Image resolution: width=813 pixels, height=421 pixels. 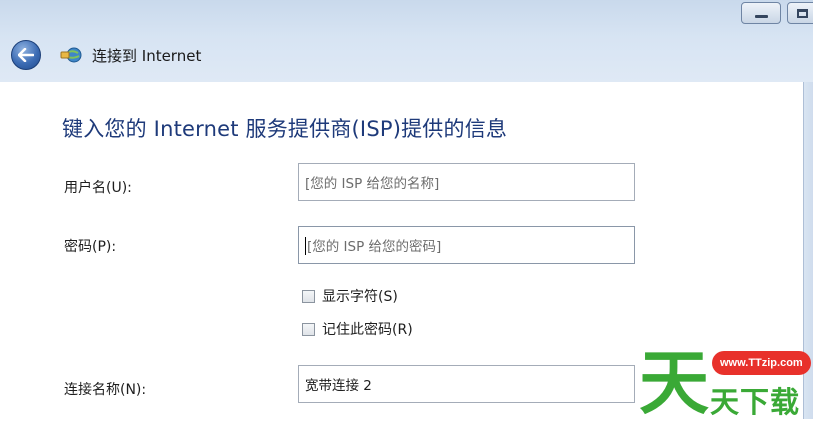 I want to click on back-arrow-icon, so click(x=26, y=55).